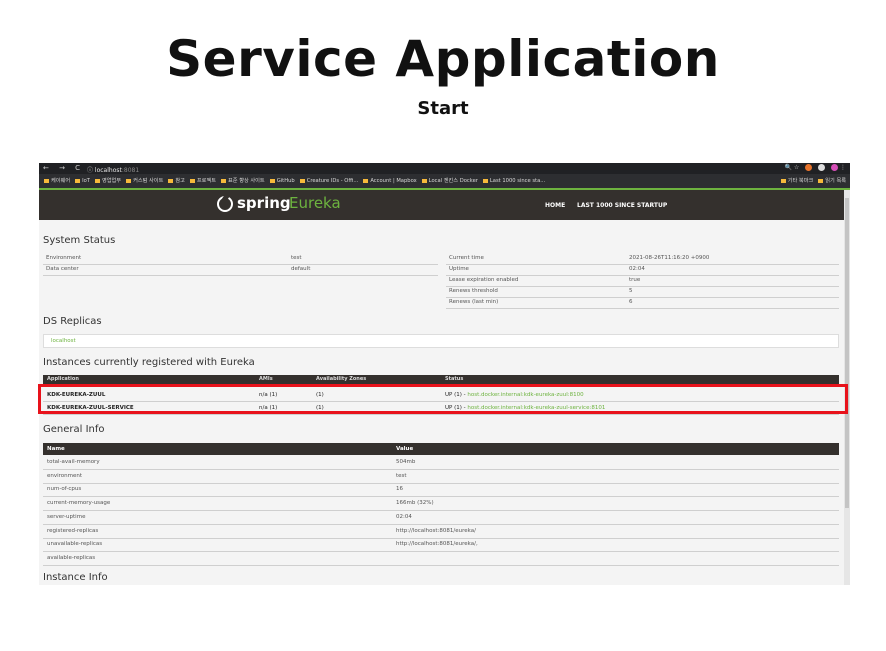  What do you see at coordinates (341, 379) in the screenshot?
I see `col-zones: Availability Zones` at bounding box center [341, 379].